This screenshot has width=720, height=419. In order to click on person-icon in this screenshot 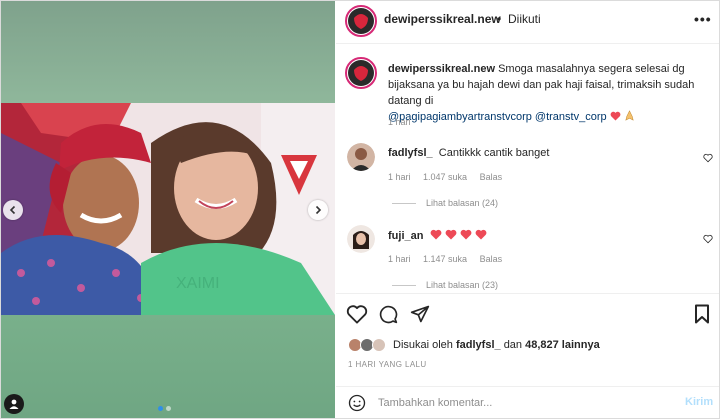, I will do `click(14, 404)`.